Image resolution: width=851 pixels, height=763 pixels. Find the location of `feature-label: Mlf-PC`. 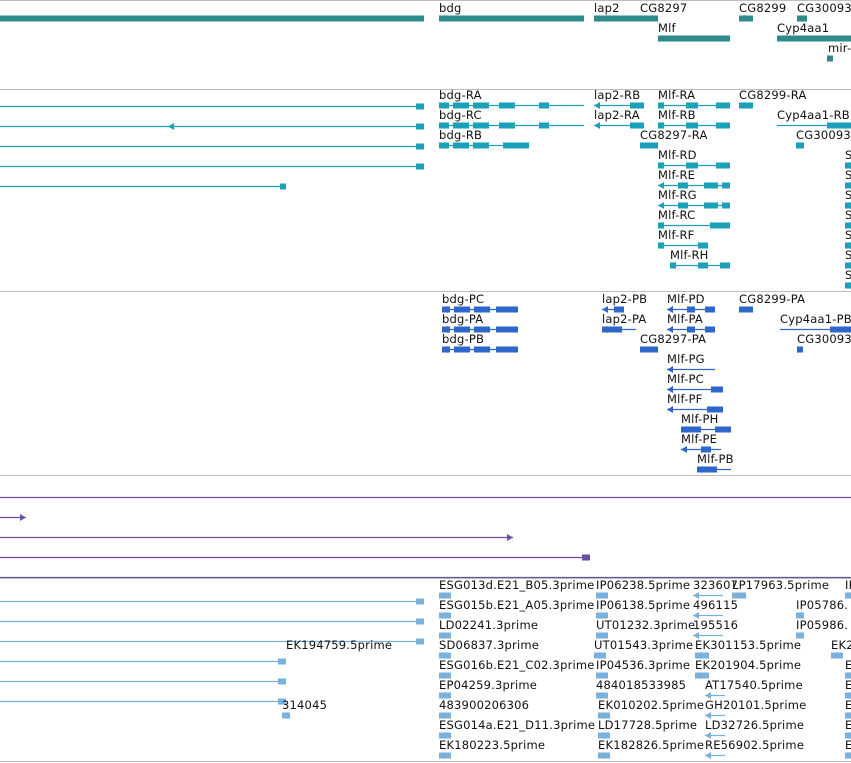

feature-label: Mlf-PC is located at coordinates (685, 379).